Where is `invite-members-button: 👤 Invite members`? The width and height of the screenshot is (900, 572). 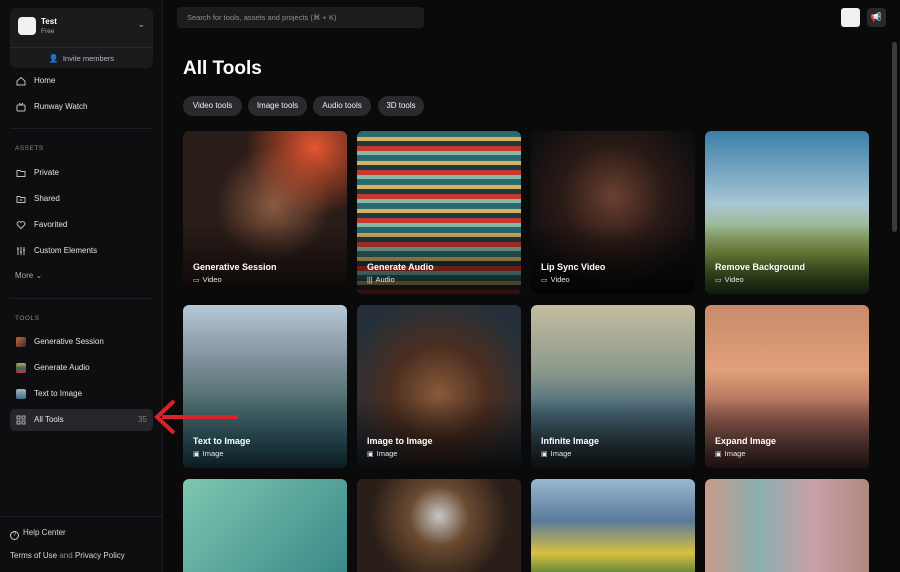 invite-members-button: 👤 Invite members is located at coordinates (81, 58).